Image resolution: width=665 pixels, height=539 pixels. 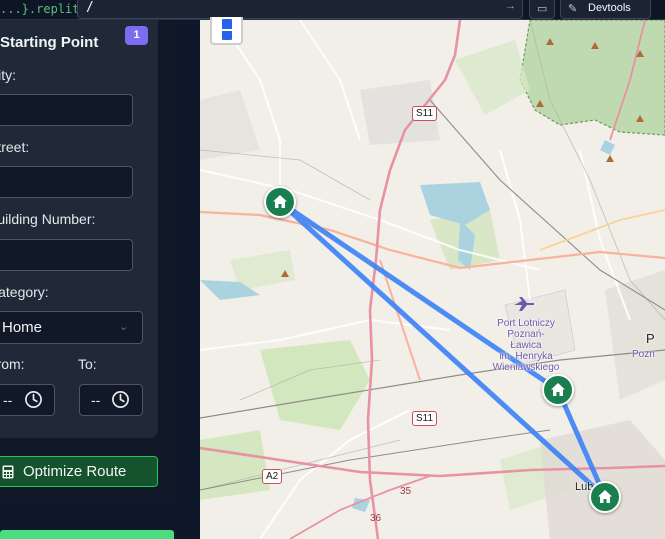 What do you see at coordinates (8, 75) in the screenshot?
I see `city-label: City:` at bounding box center [8, 75].